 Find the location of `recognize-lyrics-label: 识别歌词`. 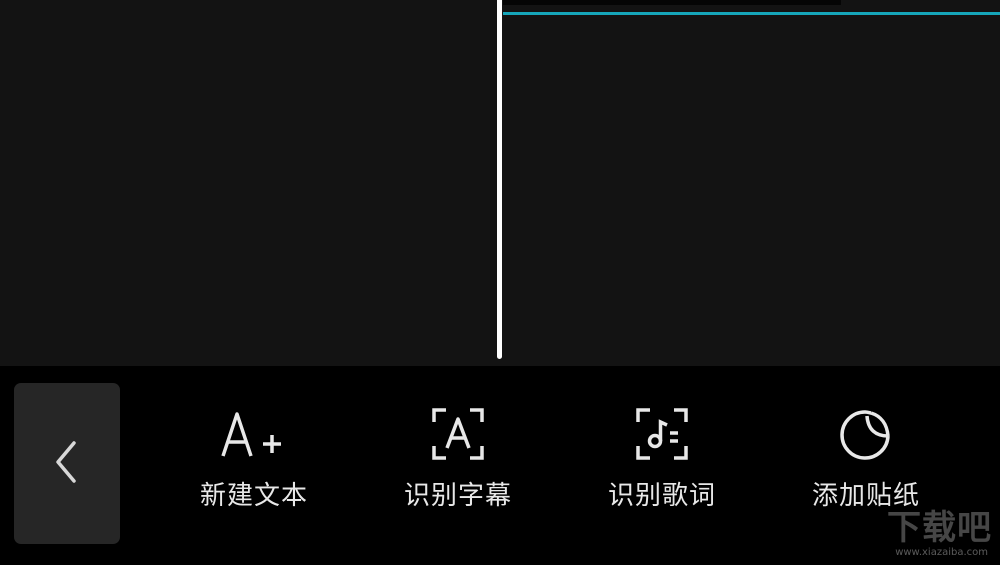

recognize-lyrics-label: 识别歌词 is located at coordinates (661, 496).